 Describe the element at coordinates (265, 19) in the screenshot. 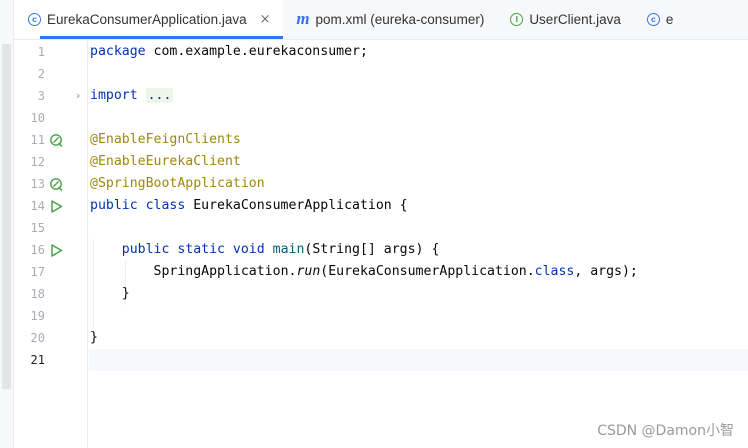

I see `close-icon: ×` at that location.